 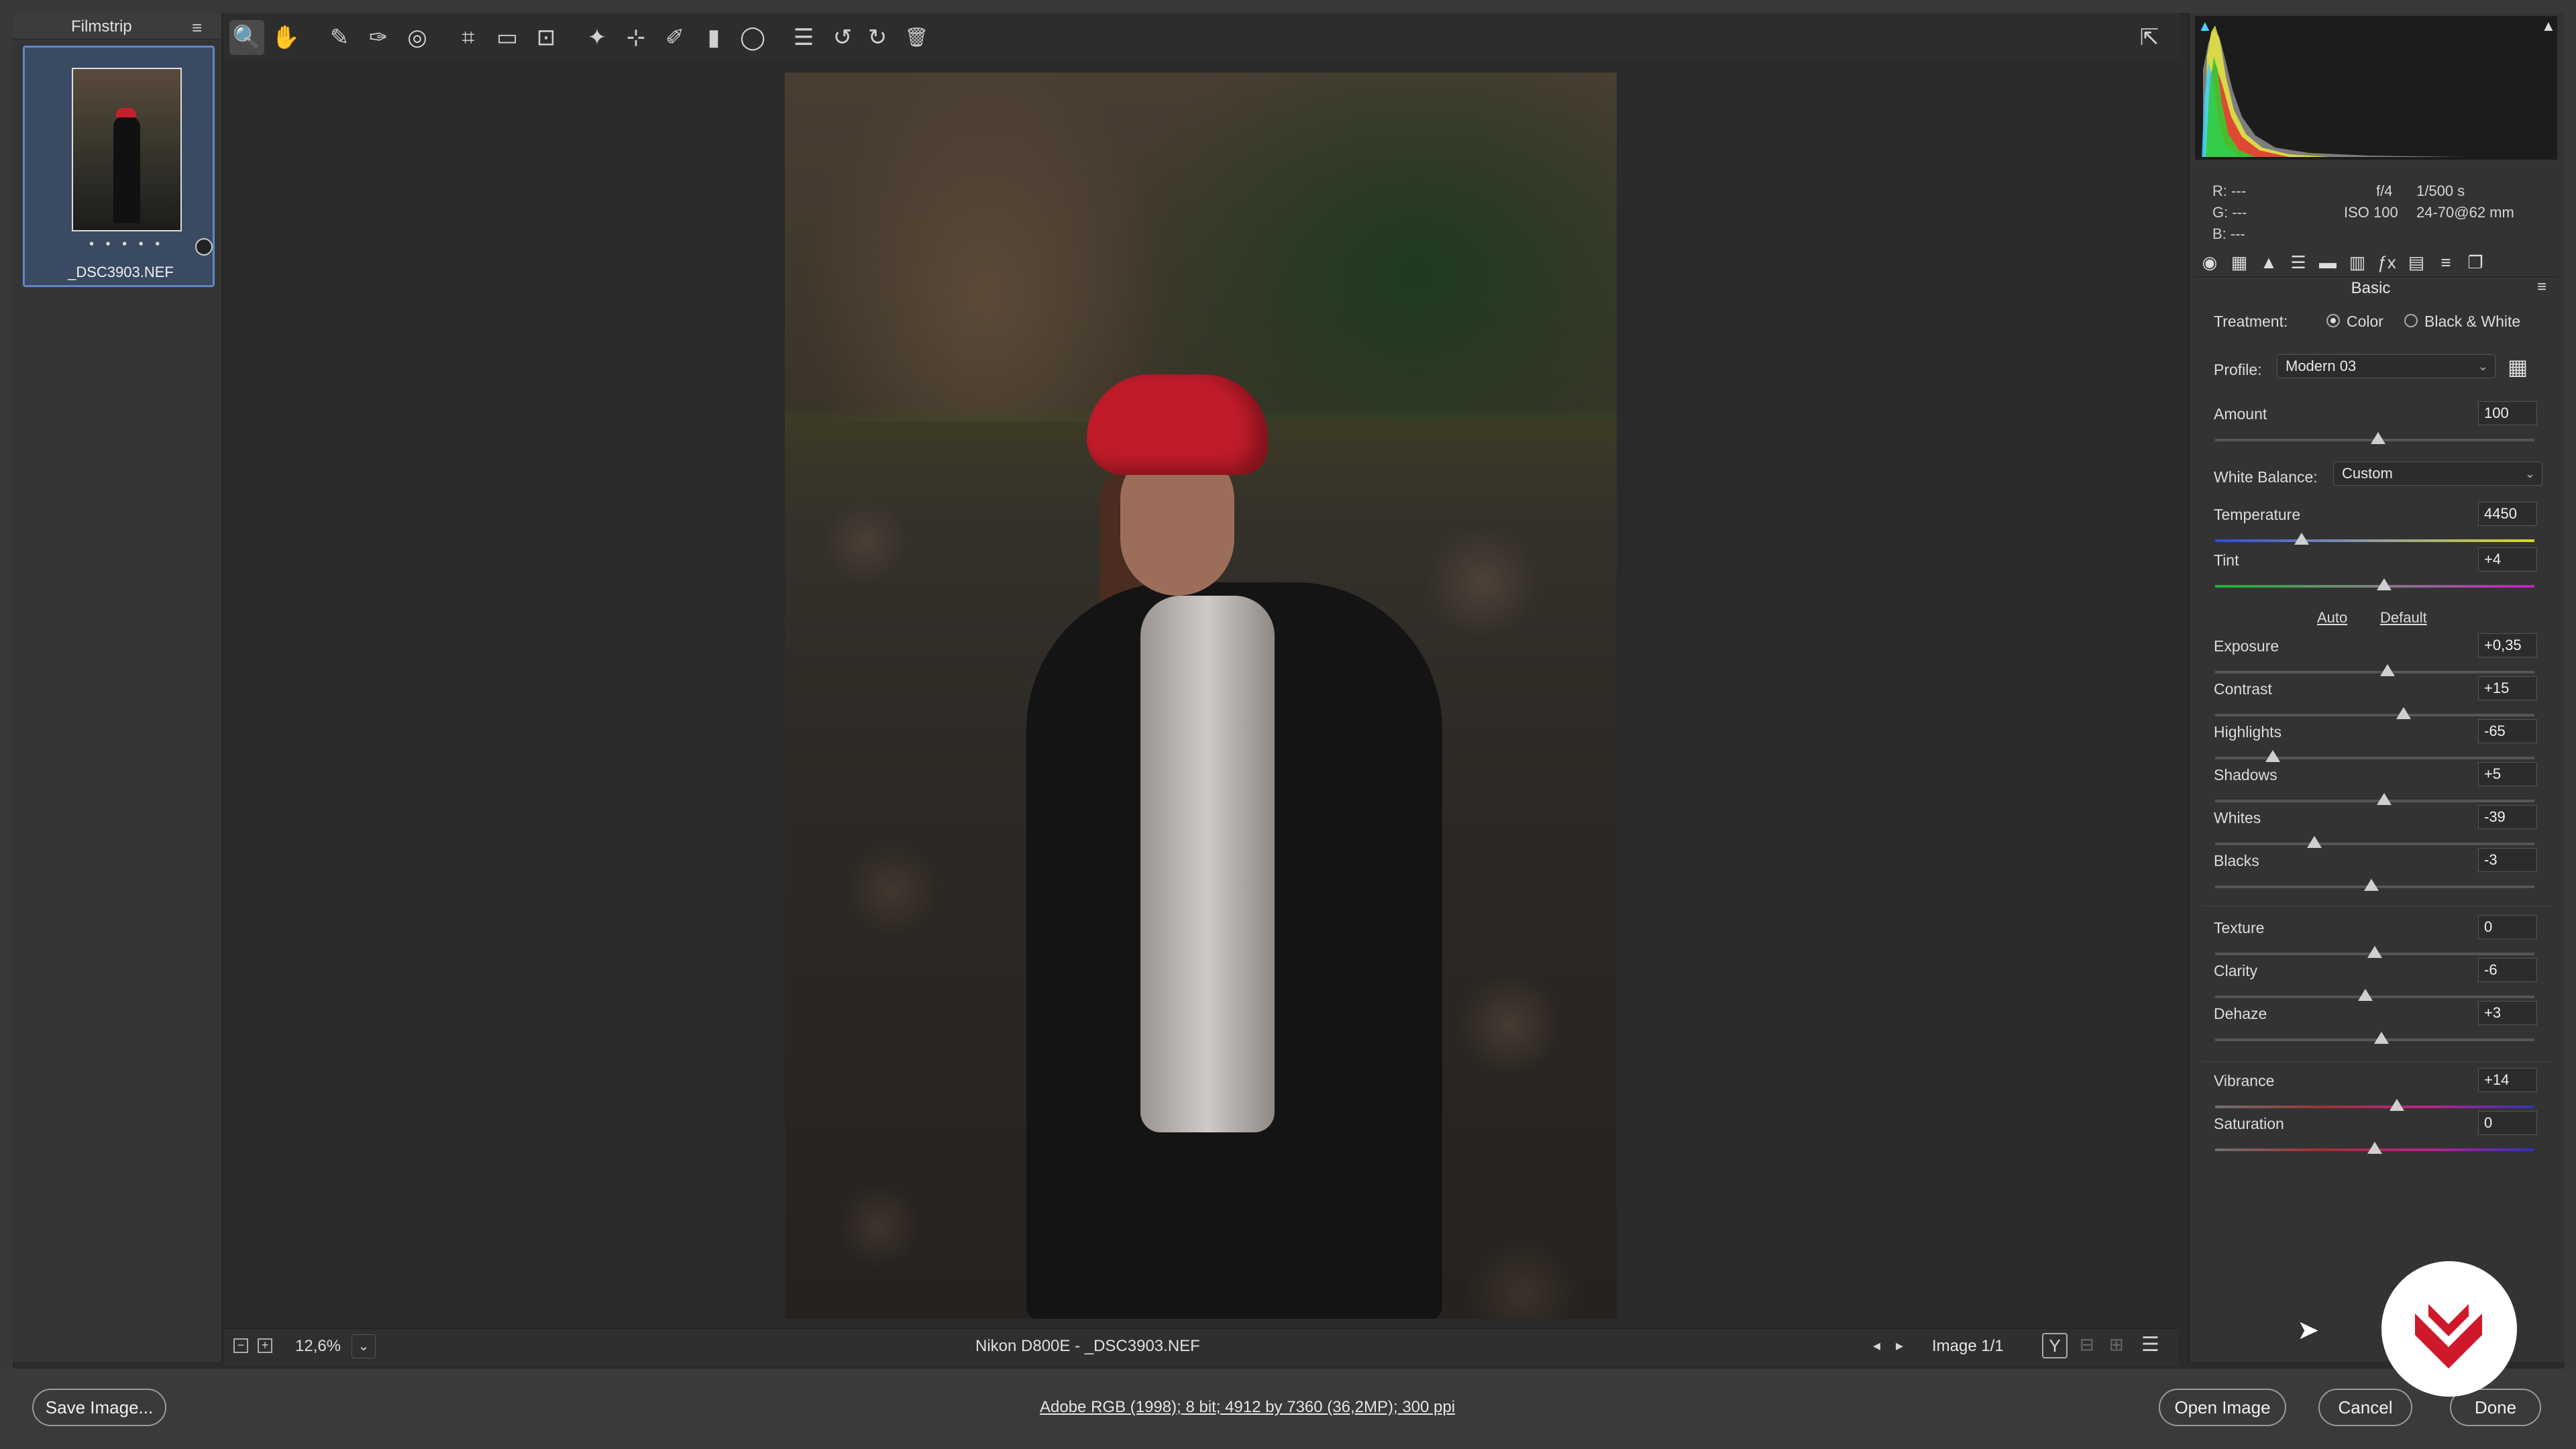 What do you see at coordinates (2411, 320) in the screenshot?
I see `treatment-bw-radio` at bounding box center [2411, 320].